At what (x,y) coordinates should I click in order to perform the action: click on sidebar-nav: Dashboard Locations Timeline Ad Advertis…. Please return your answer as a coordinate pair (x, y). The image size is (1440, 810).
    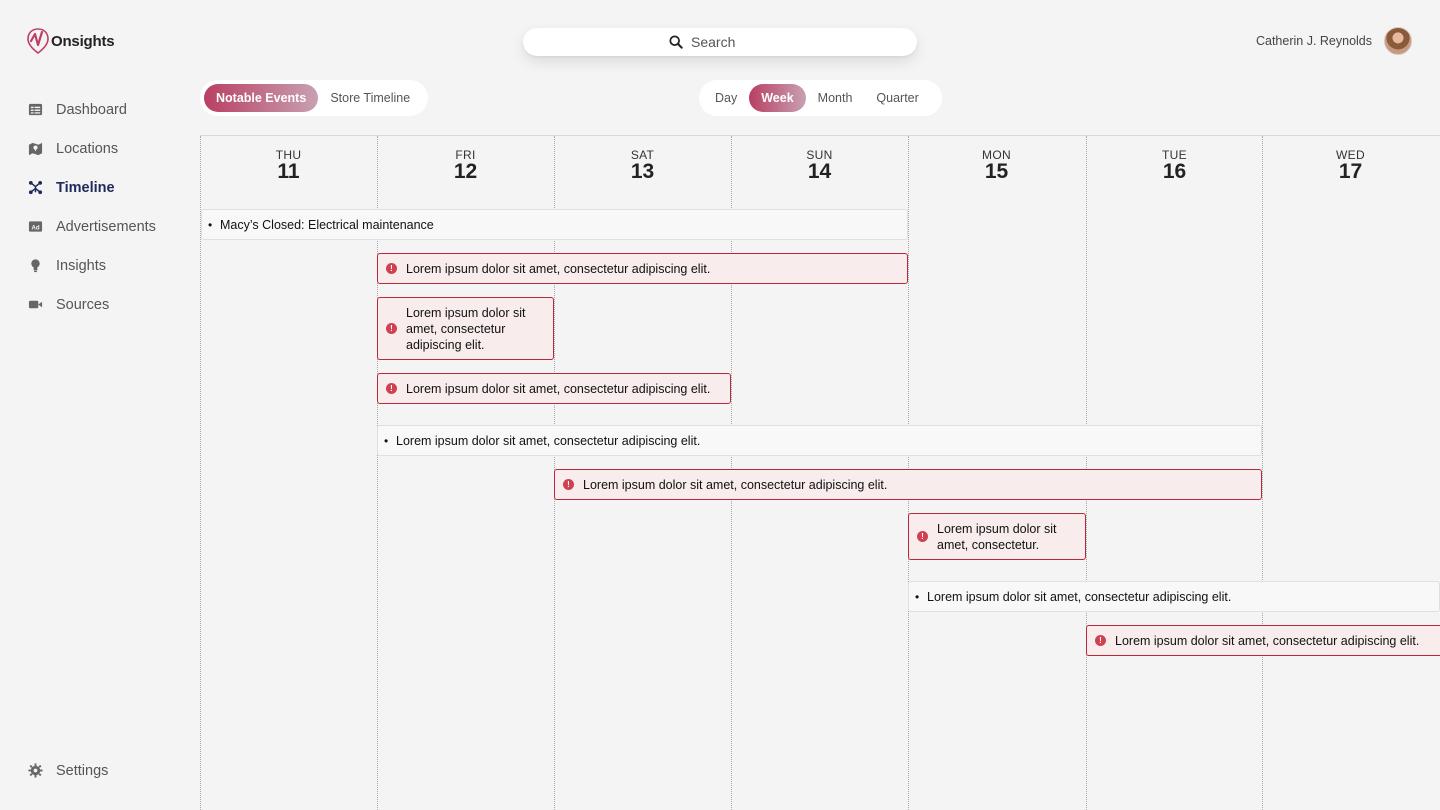
    Looking at the image, I should click on (91, 207).